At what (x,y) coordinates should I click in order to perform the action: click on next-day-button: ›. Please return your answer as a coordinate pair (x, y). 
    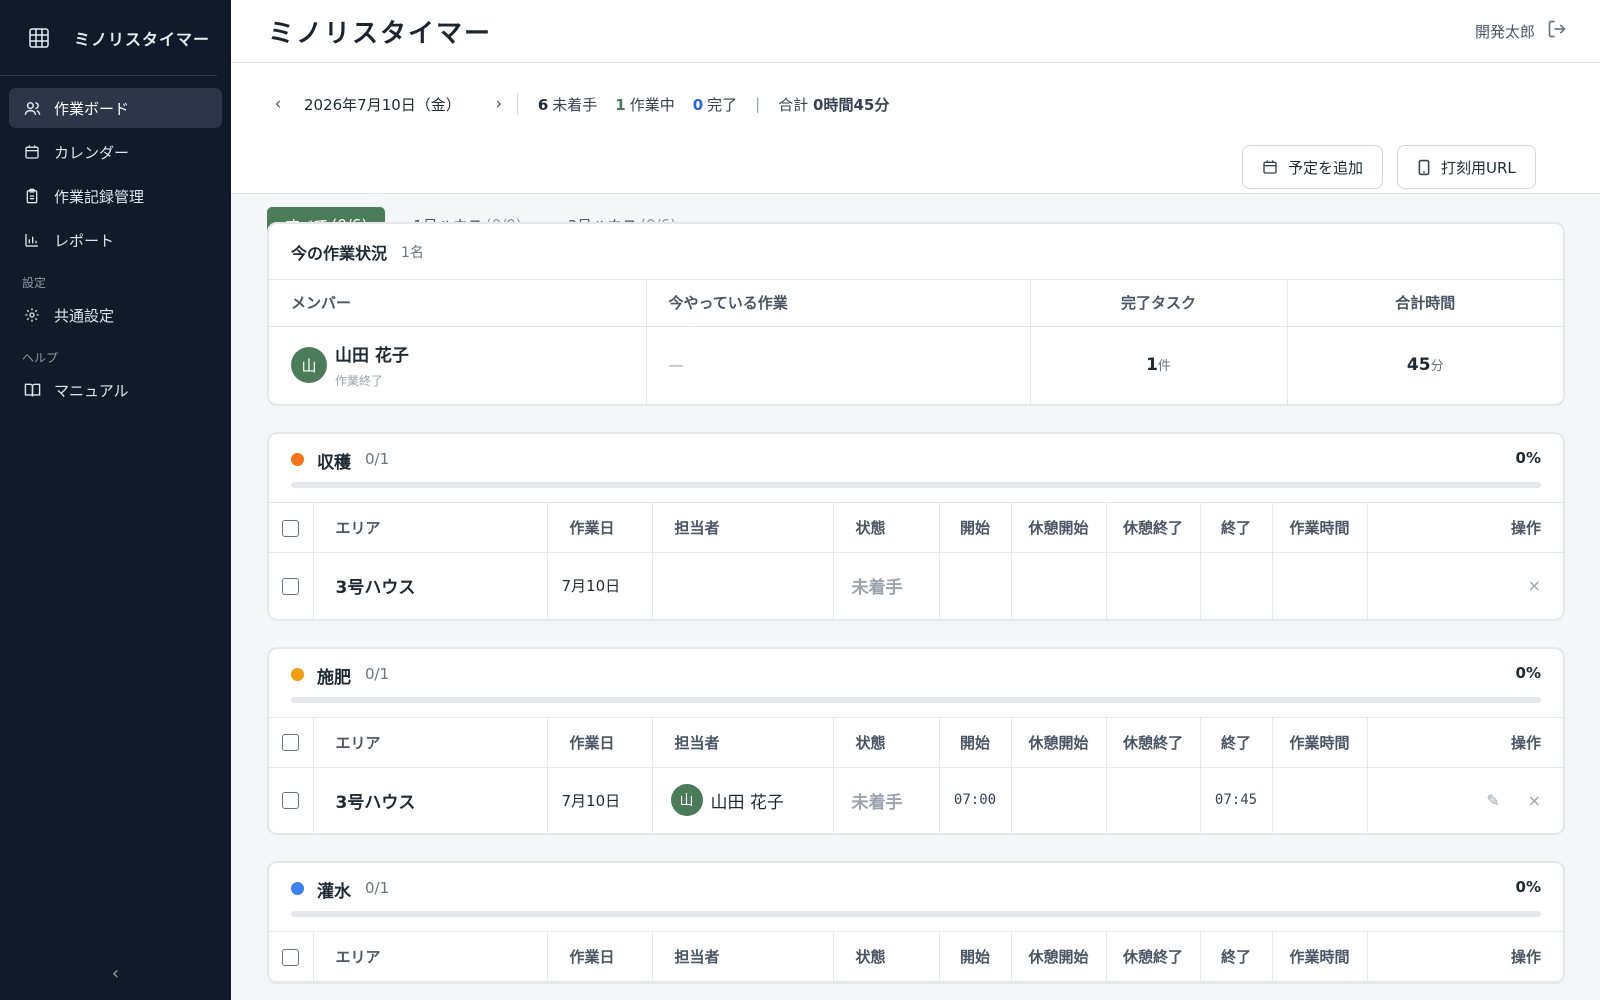
    Looking at the image, I should click on (499, 104).